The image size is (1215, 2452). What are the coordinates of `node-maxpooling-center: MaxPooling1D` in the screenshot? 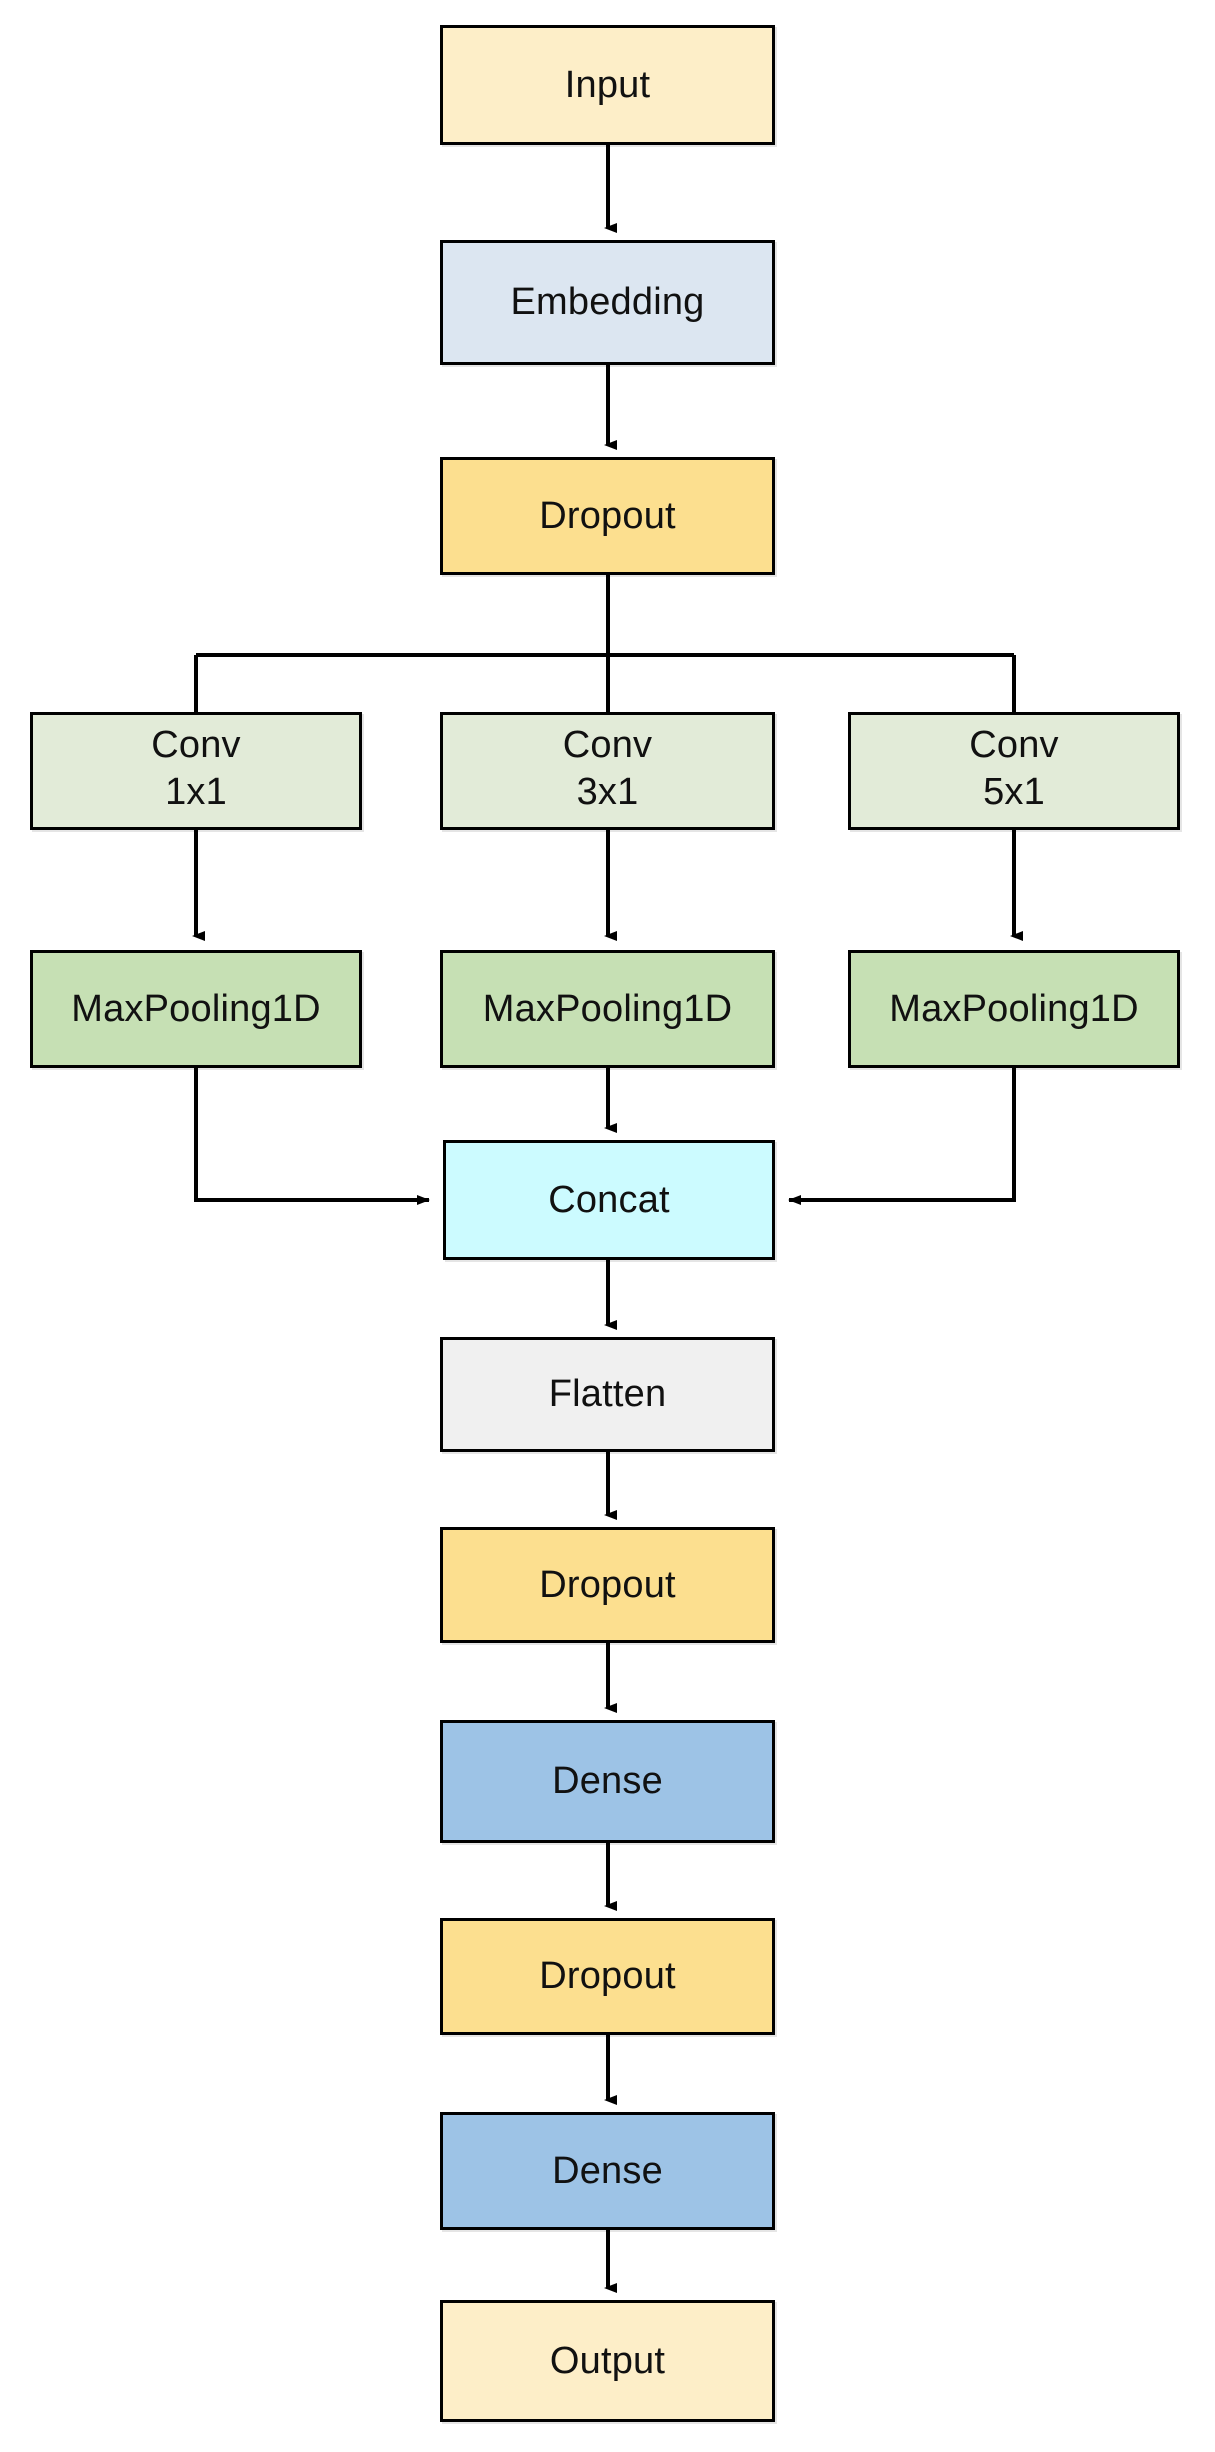 It's located at (607, 1009).